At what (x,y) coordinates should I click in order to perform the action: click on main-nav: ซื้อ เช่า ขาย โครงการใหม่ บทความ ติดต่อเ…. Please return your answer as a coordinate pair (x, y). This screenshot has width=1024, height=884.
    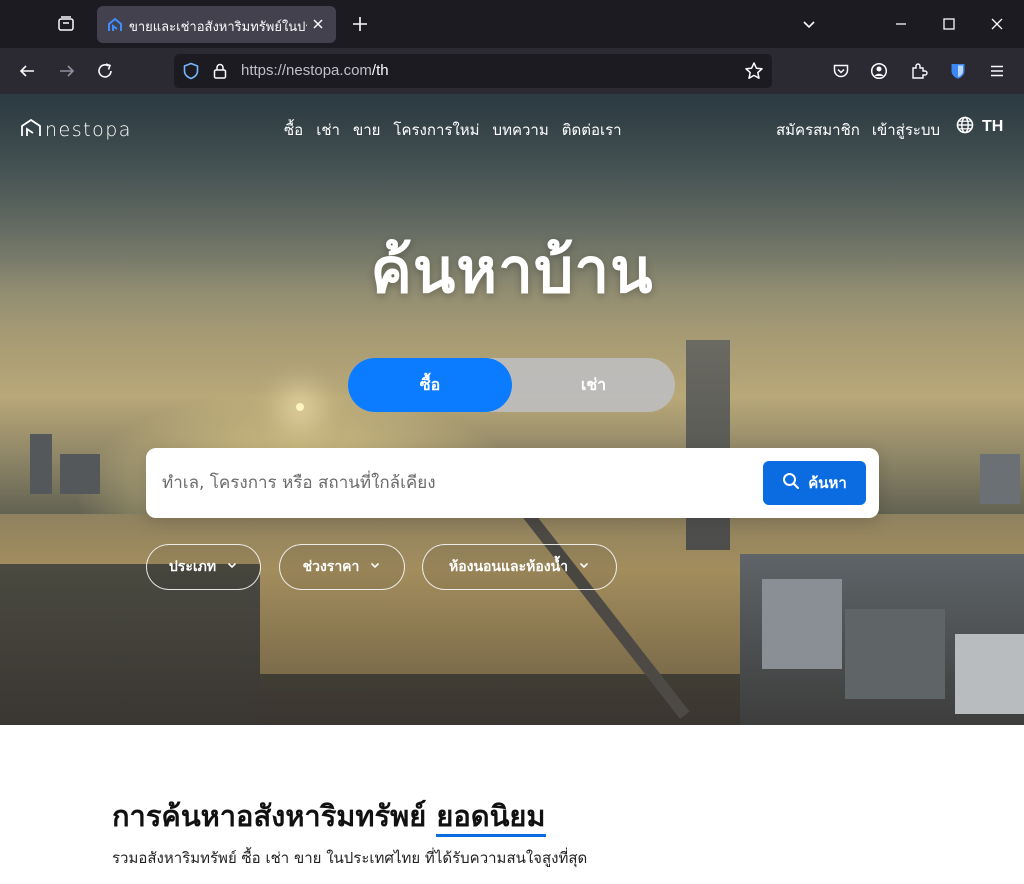
    Looking at the image, I should click on (453, 130).